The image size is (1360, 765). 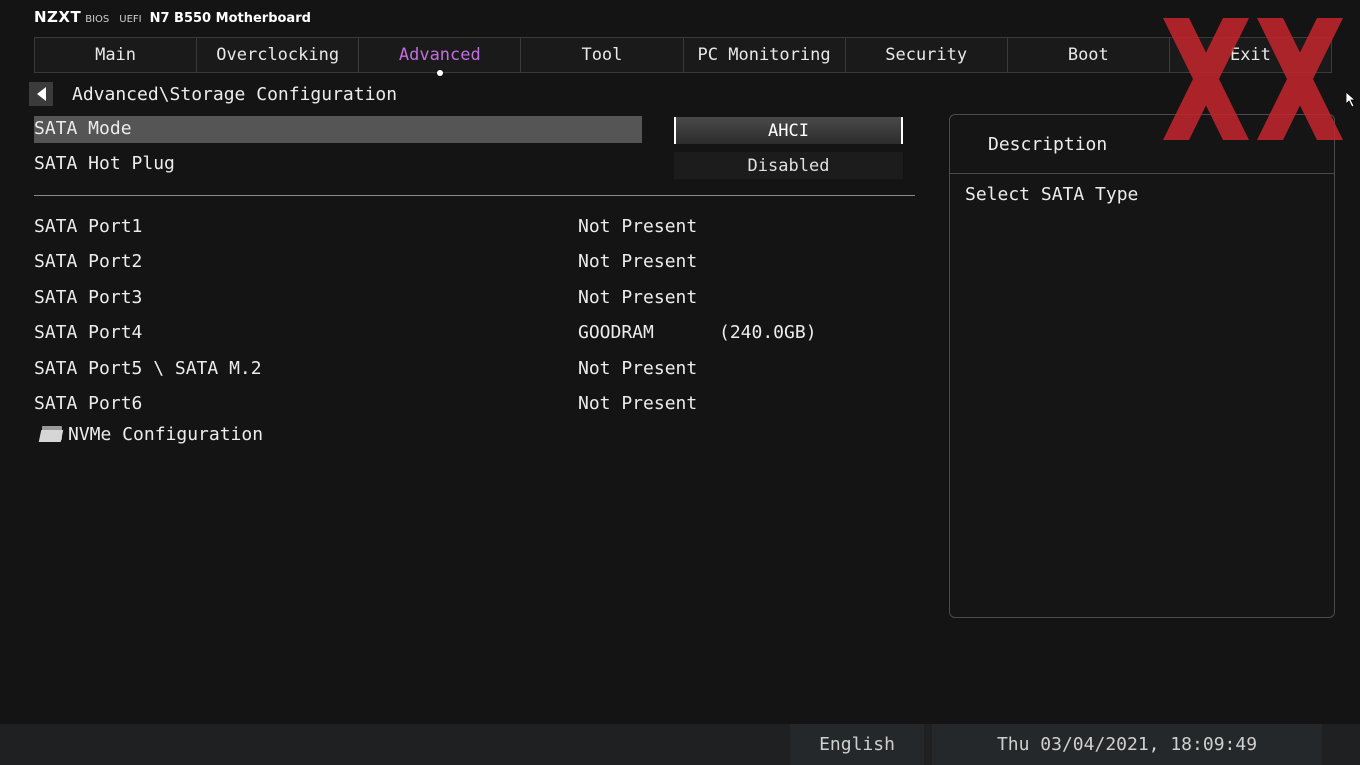 I want to click on tab-pc-monitoring: PC Monitoring, so click(x=765, y=55).